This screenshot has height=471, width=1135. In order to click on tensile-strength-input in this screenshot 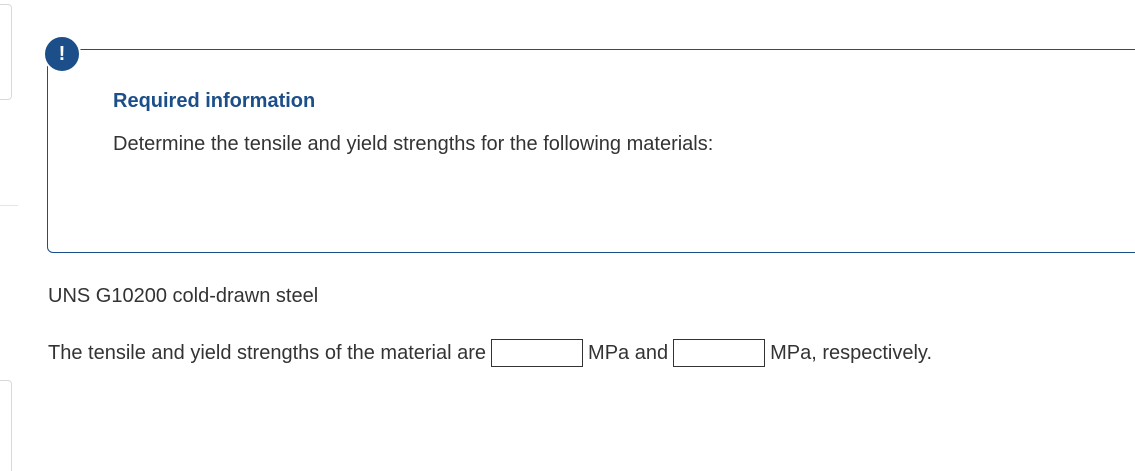, I will do `click(537, 353)`.